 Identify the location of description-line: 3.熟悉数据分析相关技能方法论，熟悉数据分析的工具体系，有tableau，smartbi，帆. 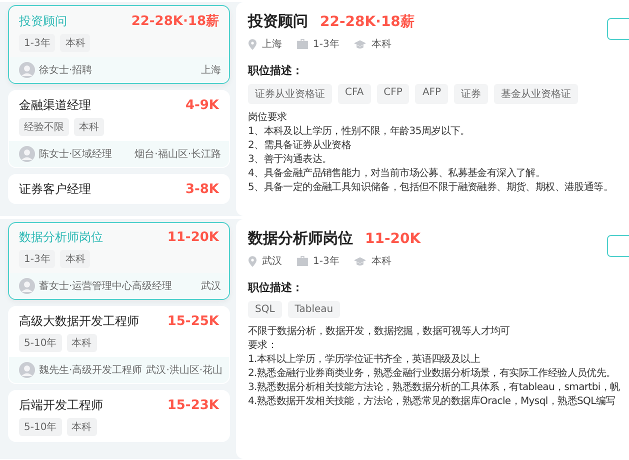
(434, 388).